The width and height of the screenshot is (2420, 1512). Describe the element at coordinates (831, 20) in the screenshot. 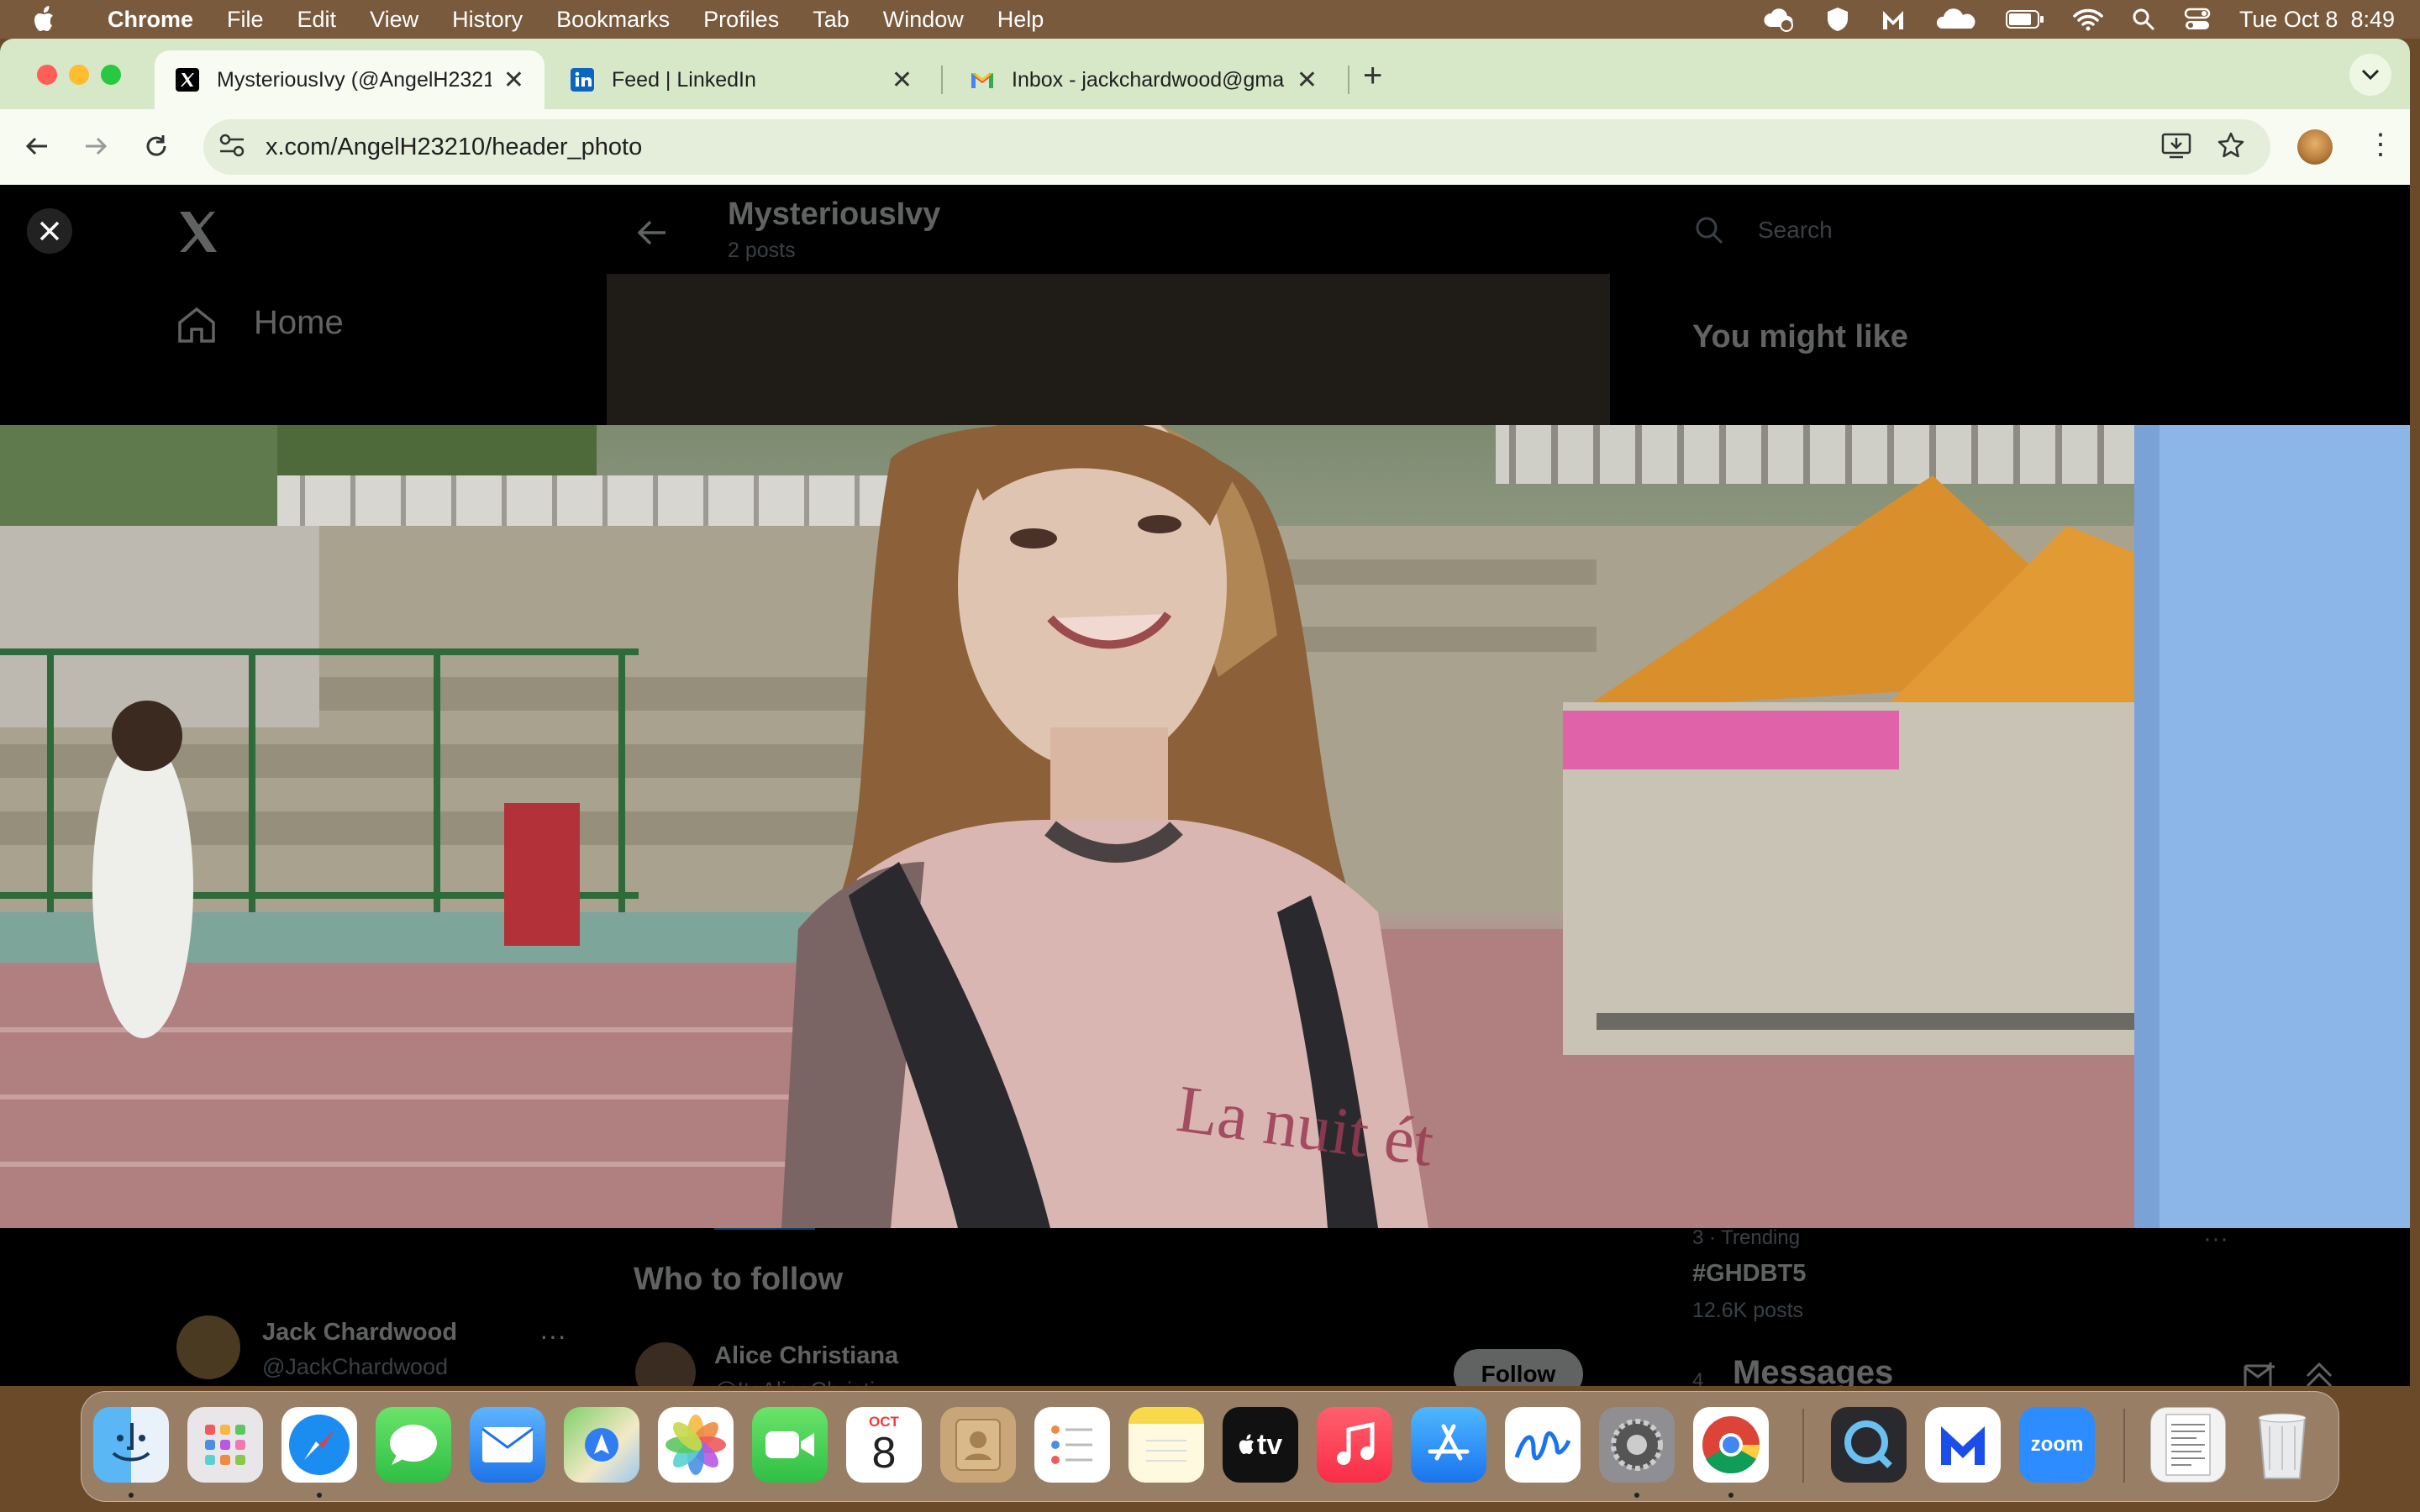

I see `menu-tab: Tab` at that location.